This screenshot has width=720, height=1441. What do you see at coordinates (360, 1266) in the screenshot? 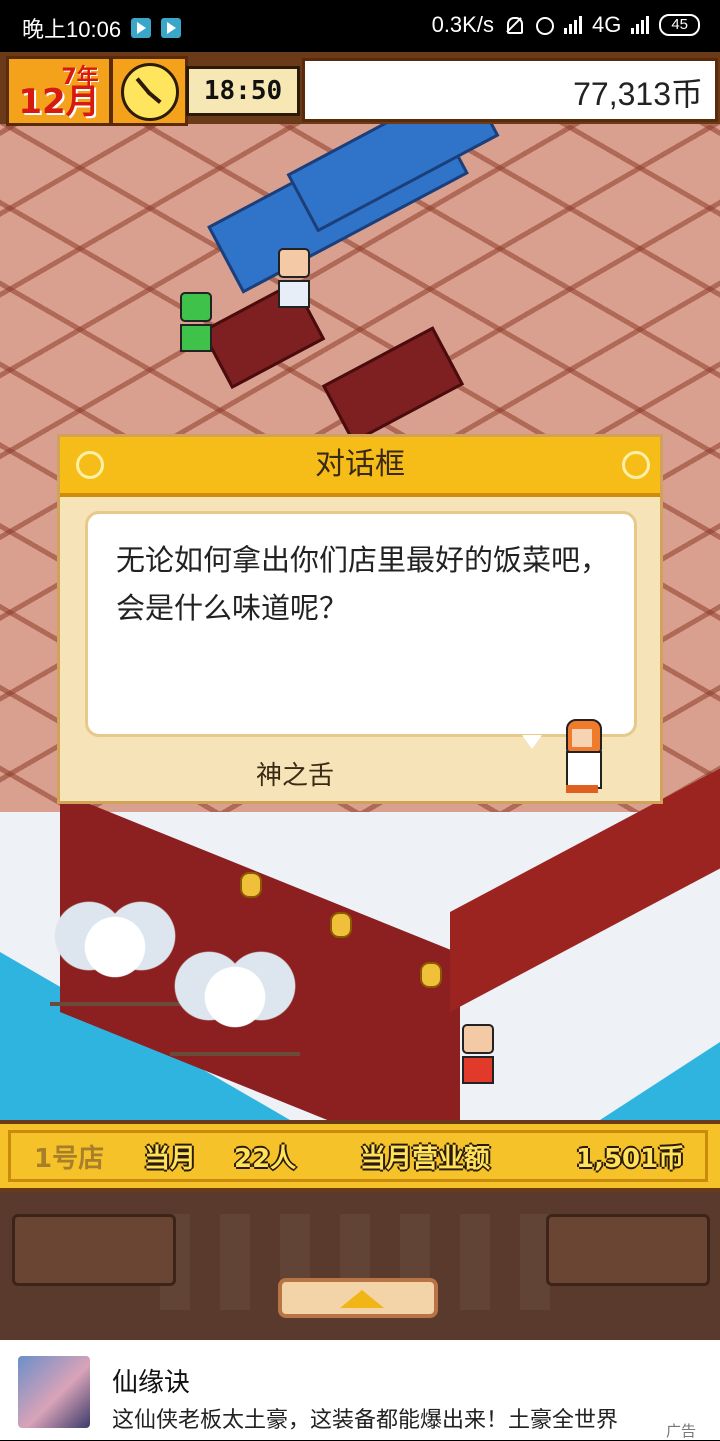
I see `control-panel` at bounding box center [360, 1266].